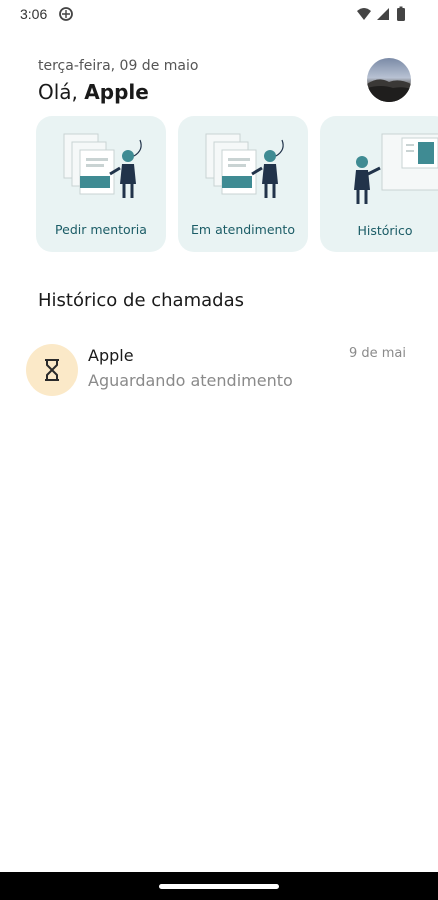 This screenshot has height=900, width=438. What do you see at coordinates (222, 370) in the screenshot?
I see `call-list-item: Apple Aguardando atendimento 9 de mai` at bounding box center [222, 370].